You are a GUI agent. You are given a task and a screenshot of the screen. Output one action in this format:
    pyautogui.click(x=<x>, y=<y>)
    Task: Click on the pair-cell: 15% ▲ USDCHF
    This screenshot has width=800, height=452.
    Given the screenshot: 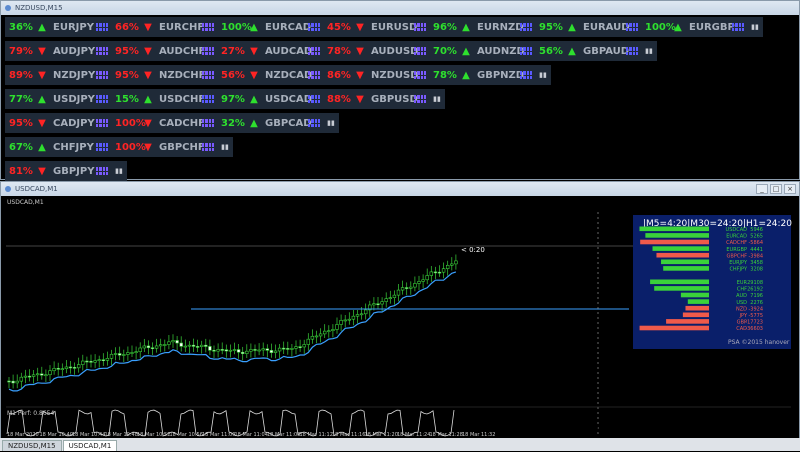 What is the action you would take?
    pyautogui.click(x=164, y=99)
    